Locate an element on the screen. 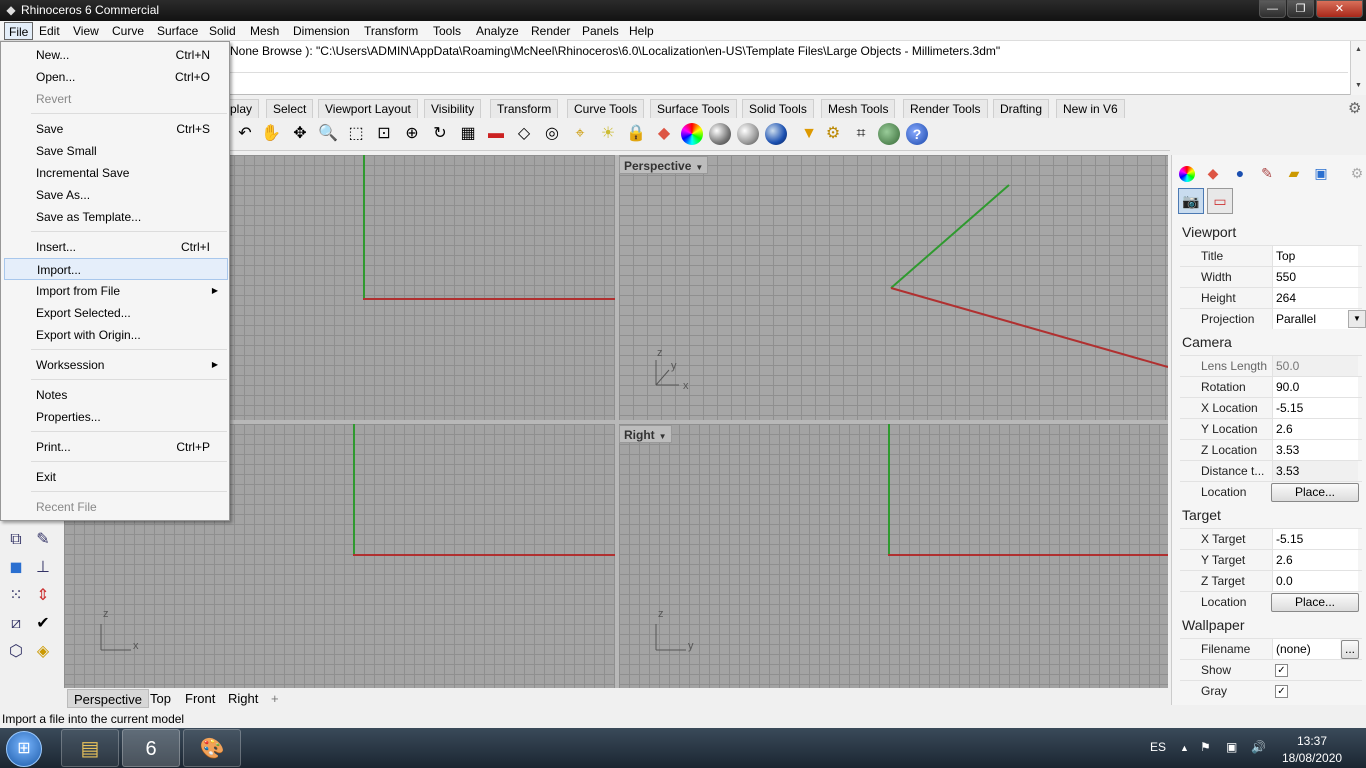  menu-render: Render is located at coordinates (550, 31).